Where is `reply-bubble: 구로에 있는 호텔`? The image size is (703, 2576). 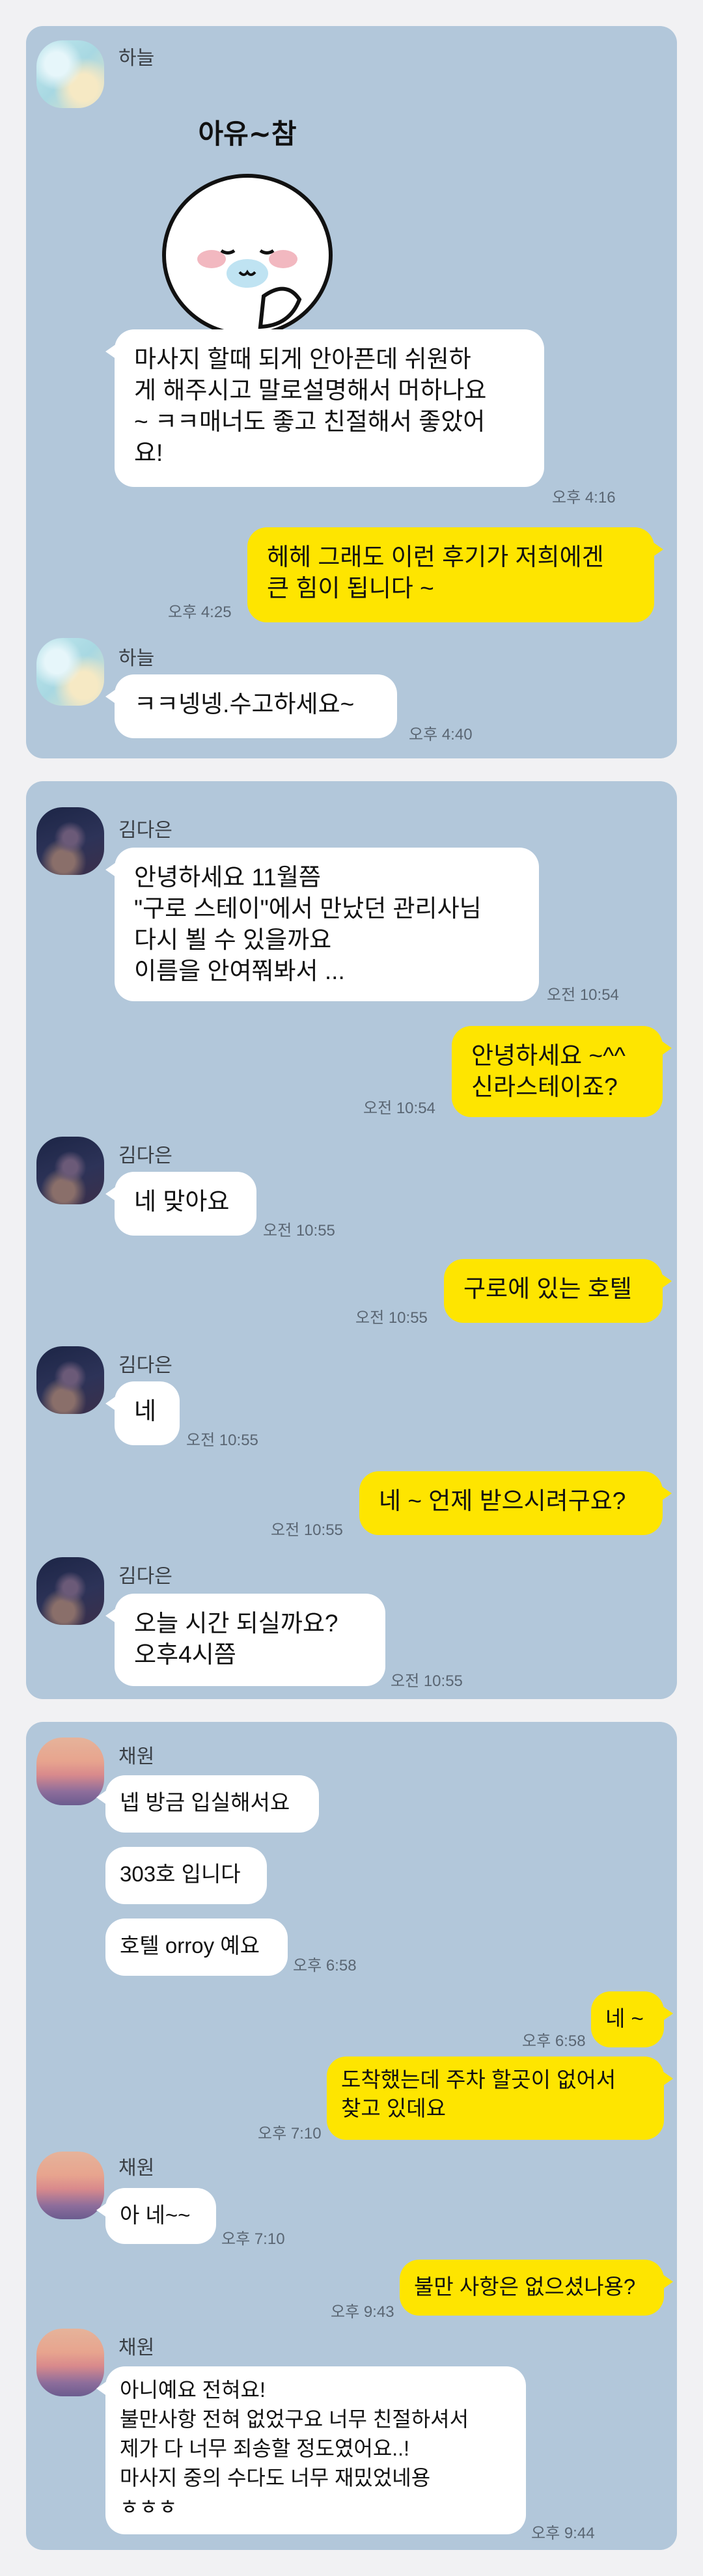 reply-bubble: 구로에 있는 호텔 is located at coordinates (558, 1291).